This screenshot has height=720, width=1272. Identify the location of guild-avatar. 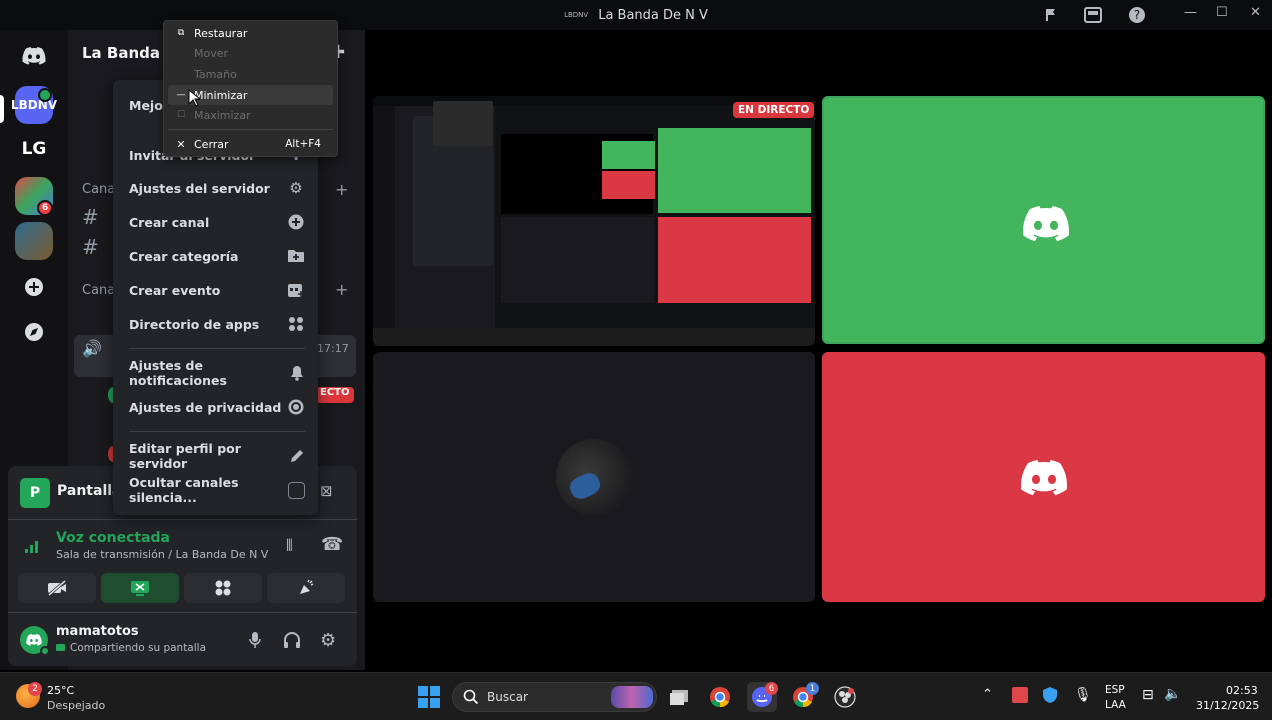
(34, 241).